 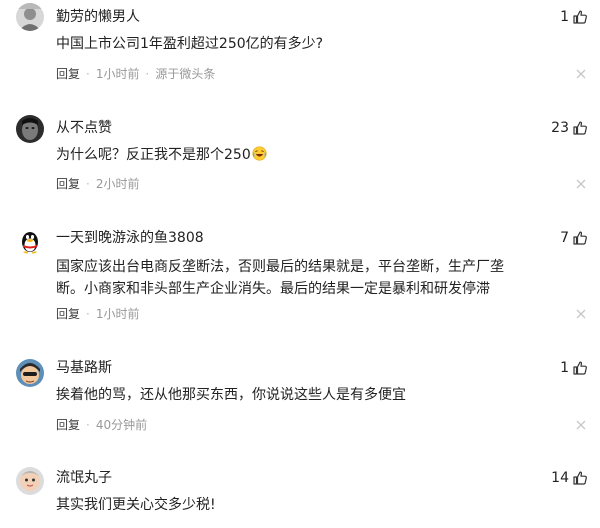 What do you see at coordinates (136, 505) in the screenshot?
I see `comment-text: 其实我们更关心交多少税!` at bounding box center [136, 505].